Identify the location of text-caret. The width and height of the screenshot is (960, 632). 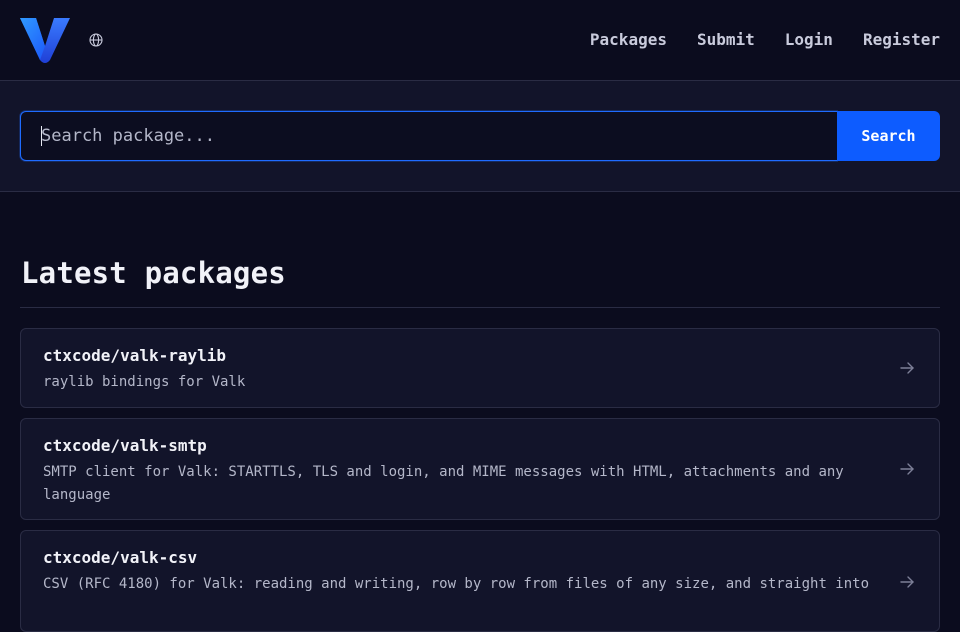
(41, 136).